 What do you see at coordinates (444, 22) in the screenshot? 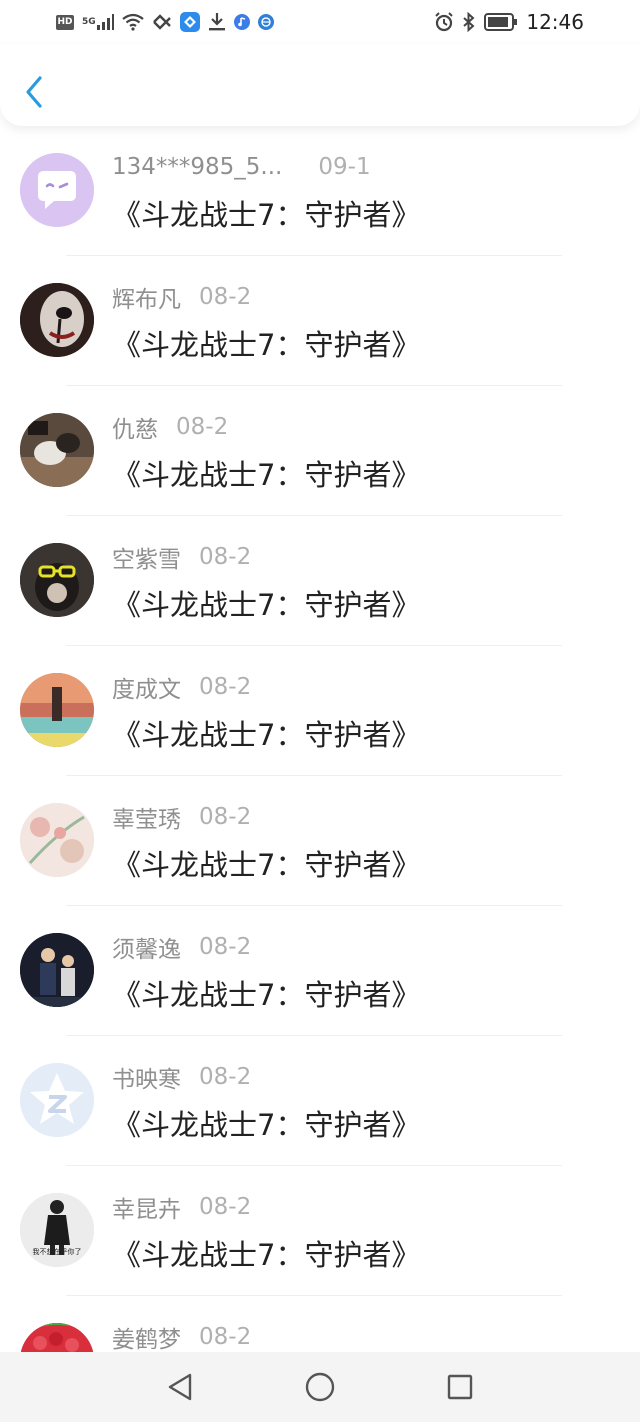
I see `alarm-icon` at bounding box center [444, 22].